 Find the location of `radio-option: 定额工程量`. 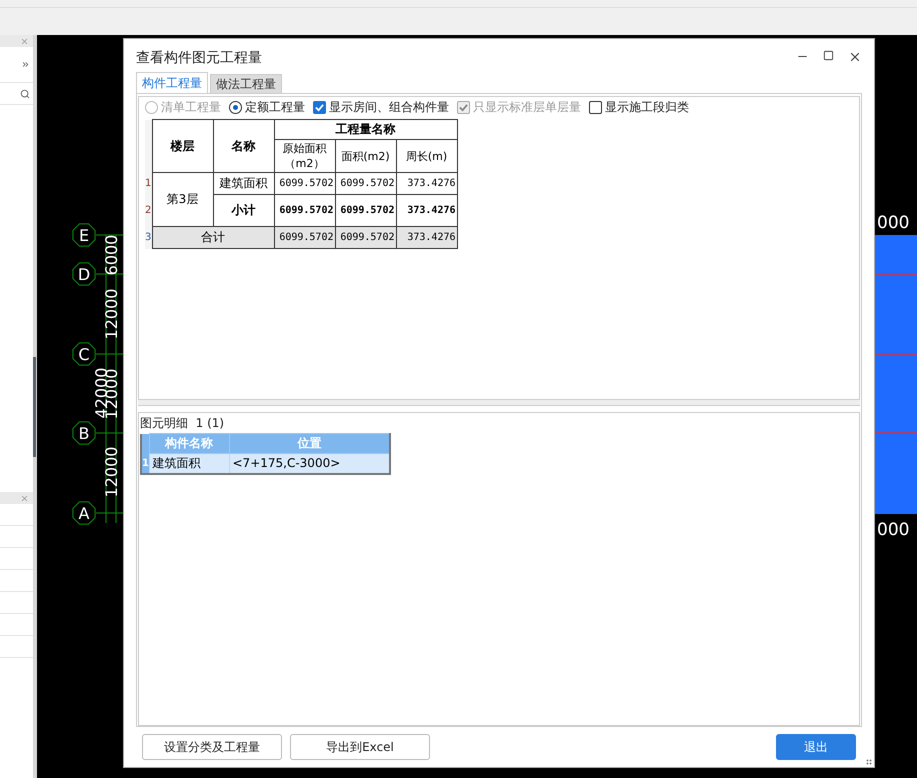

radio-option: 定额工程量 is located at coordinates (267, 107).